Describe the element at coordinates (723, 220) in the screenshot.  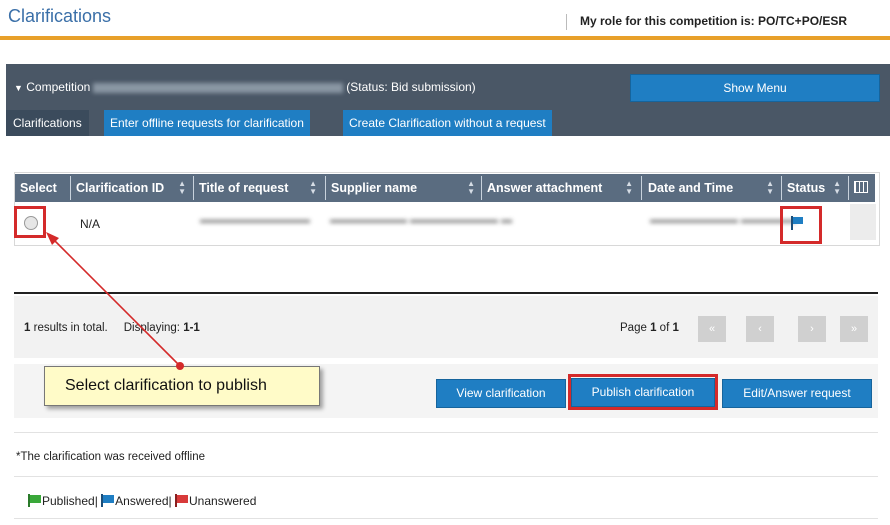
I see `date-cell-redacted: ▬▬▬▬▬▬▬▬ ▬▬▬▬▬` at that location.